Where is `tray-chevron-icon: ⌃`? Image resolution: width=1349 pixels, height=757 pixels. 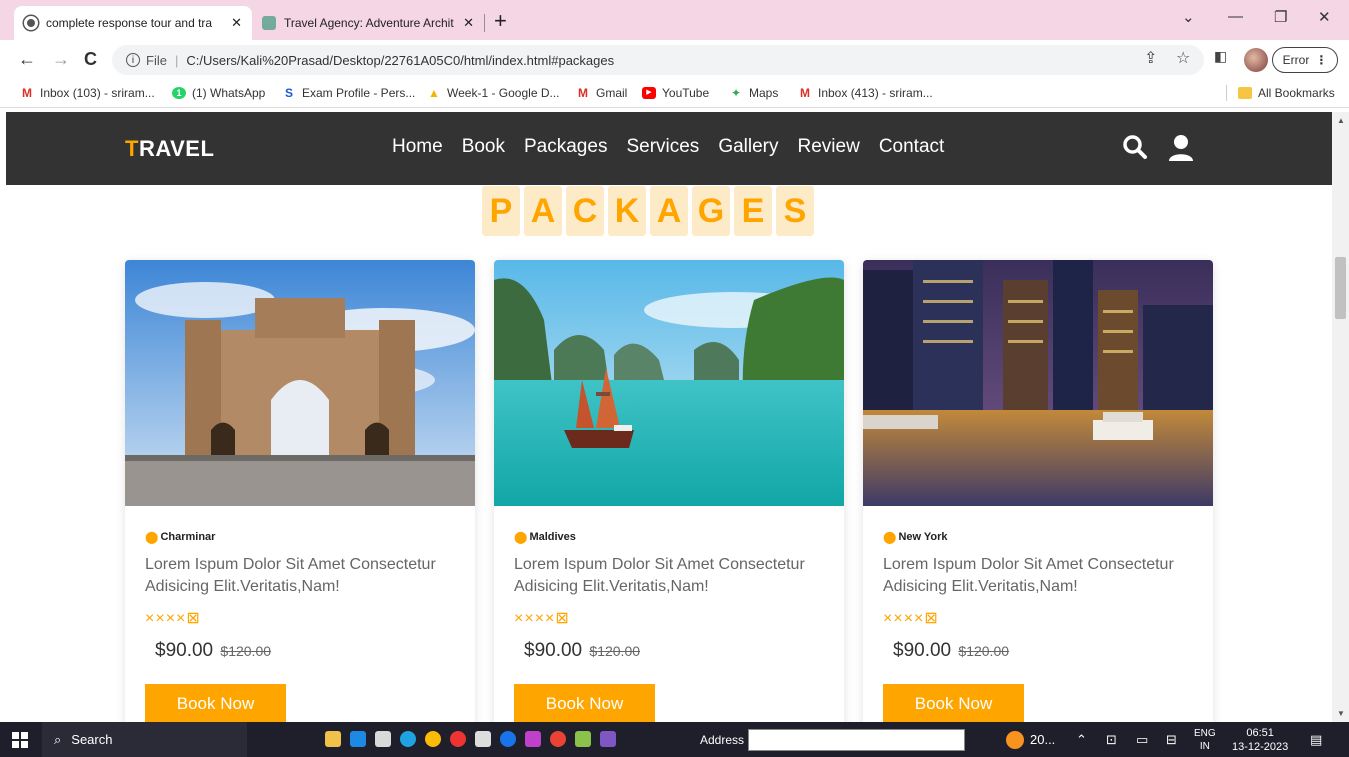
tray-chevron-icon: ⌃ is located at coordinates (1081, 739).